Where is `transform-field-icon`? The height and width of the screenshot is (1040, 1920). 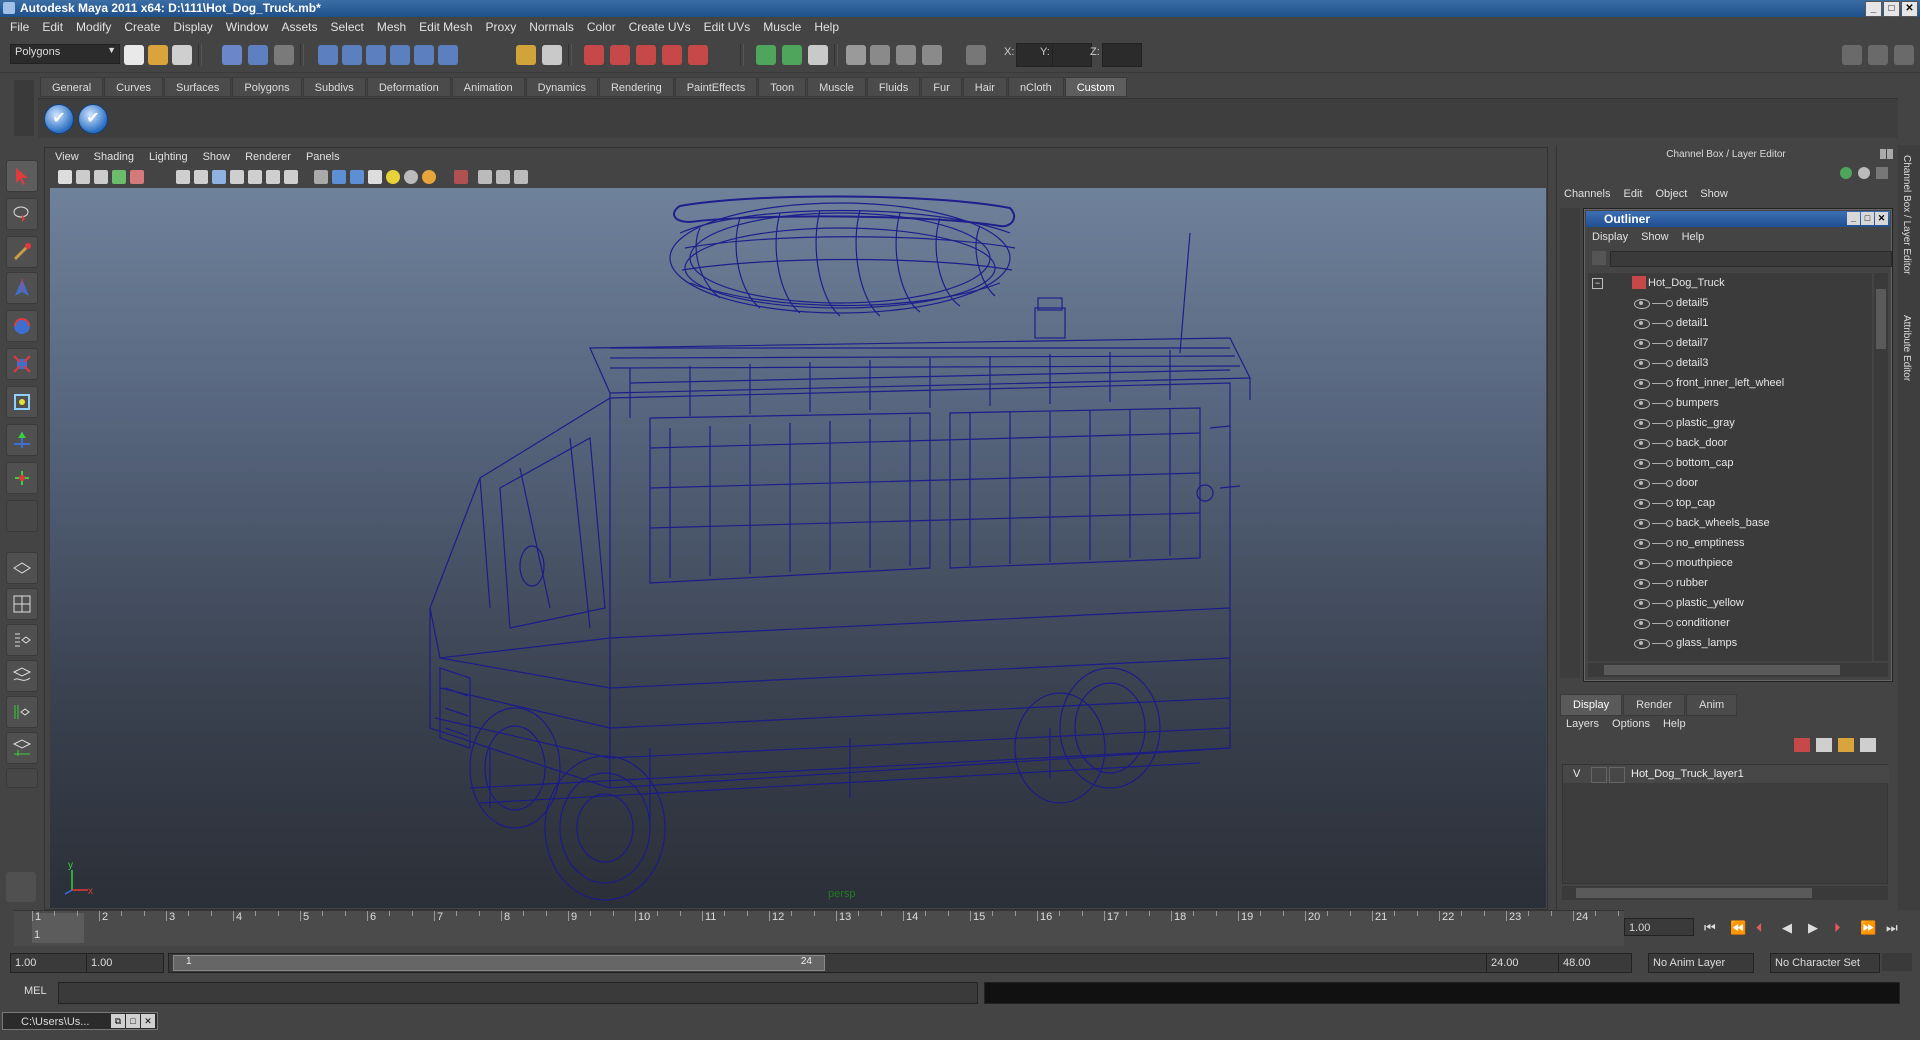 transform-field-icon is located at coordinates (976, 55).